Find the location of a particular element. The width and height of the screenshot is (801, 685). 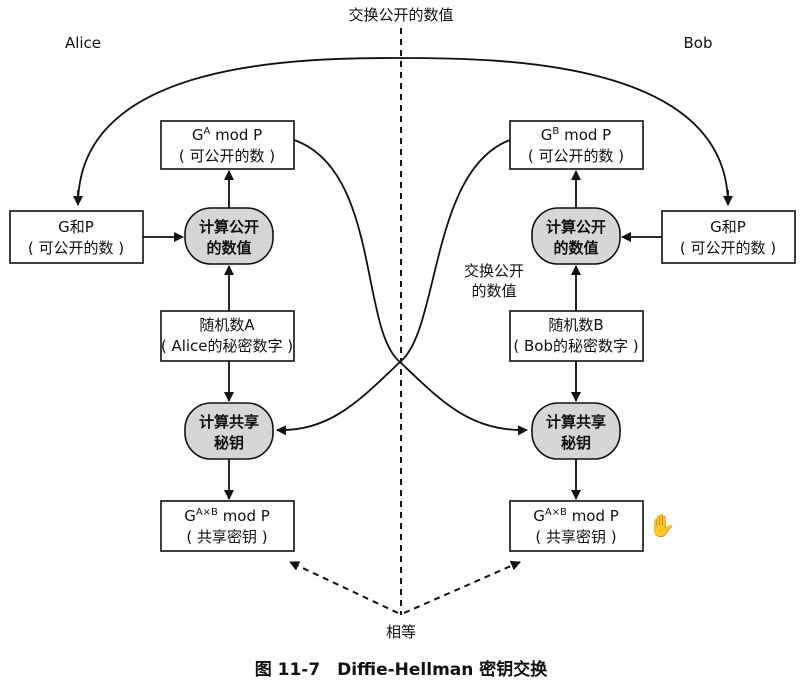

bob-compute-public-line2: 的数值 is located at coordinates (575, 248).